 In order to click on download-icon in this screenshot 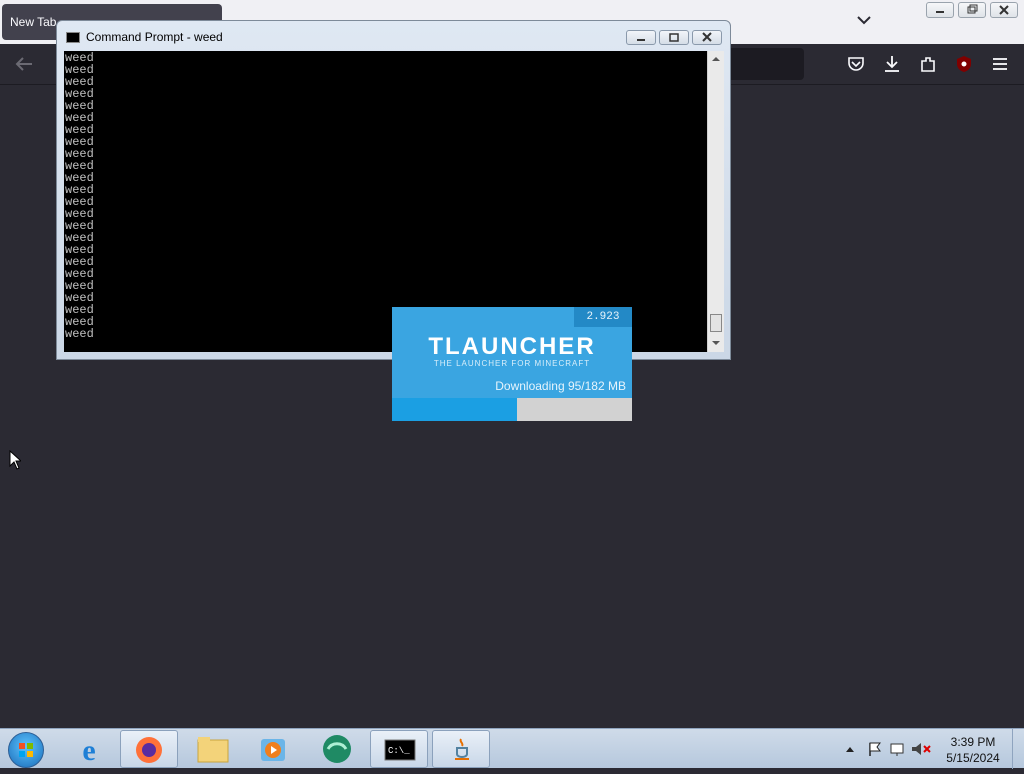, I will do `click(892, 64)`.